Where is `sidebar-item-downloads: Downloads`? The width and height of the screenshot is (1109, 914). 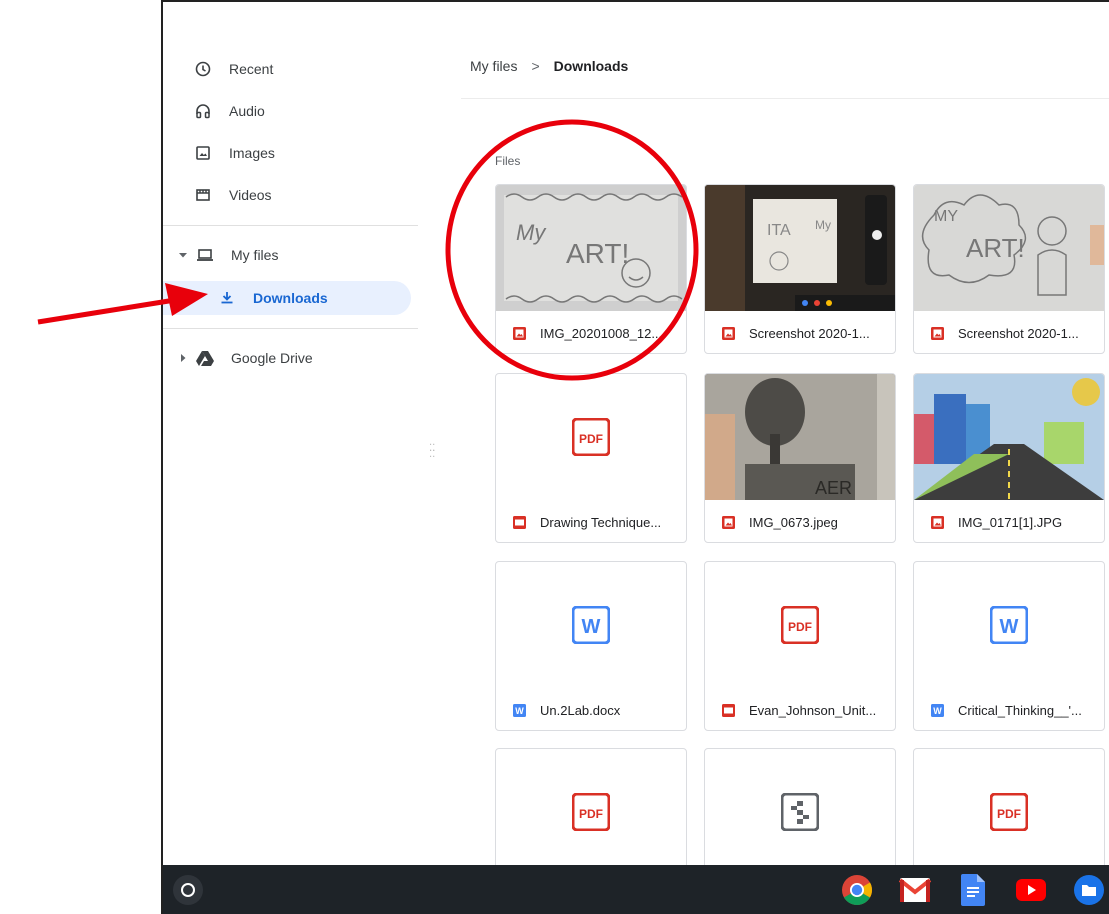
sidebar-item-downloads: Downloads is located at coordinates (272, 298).